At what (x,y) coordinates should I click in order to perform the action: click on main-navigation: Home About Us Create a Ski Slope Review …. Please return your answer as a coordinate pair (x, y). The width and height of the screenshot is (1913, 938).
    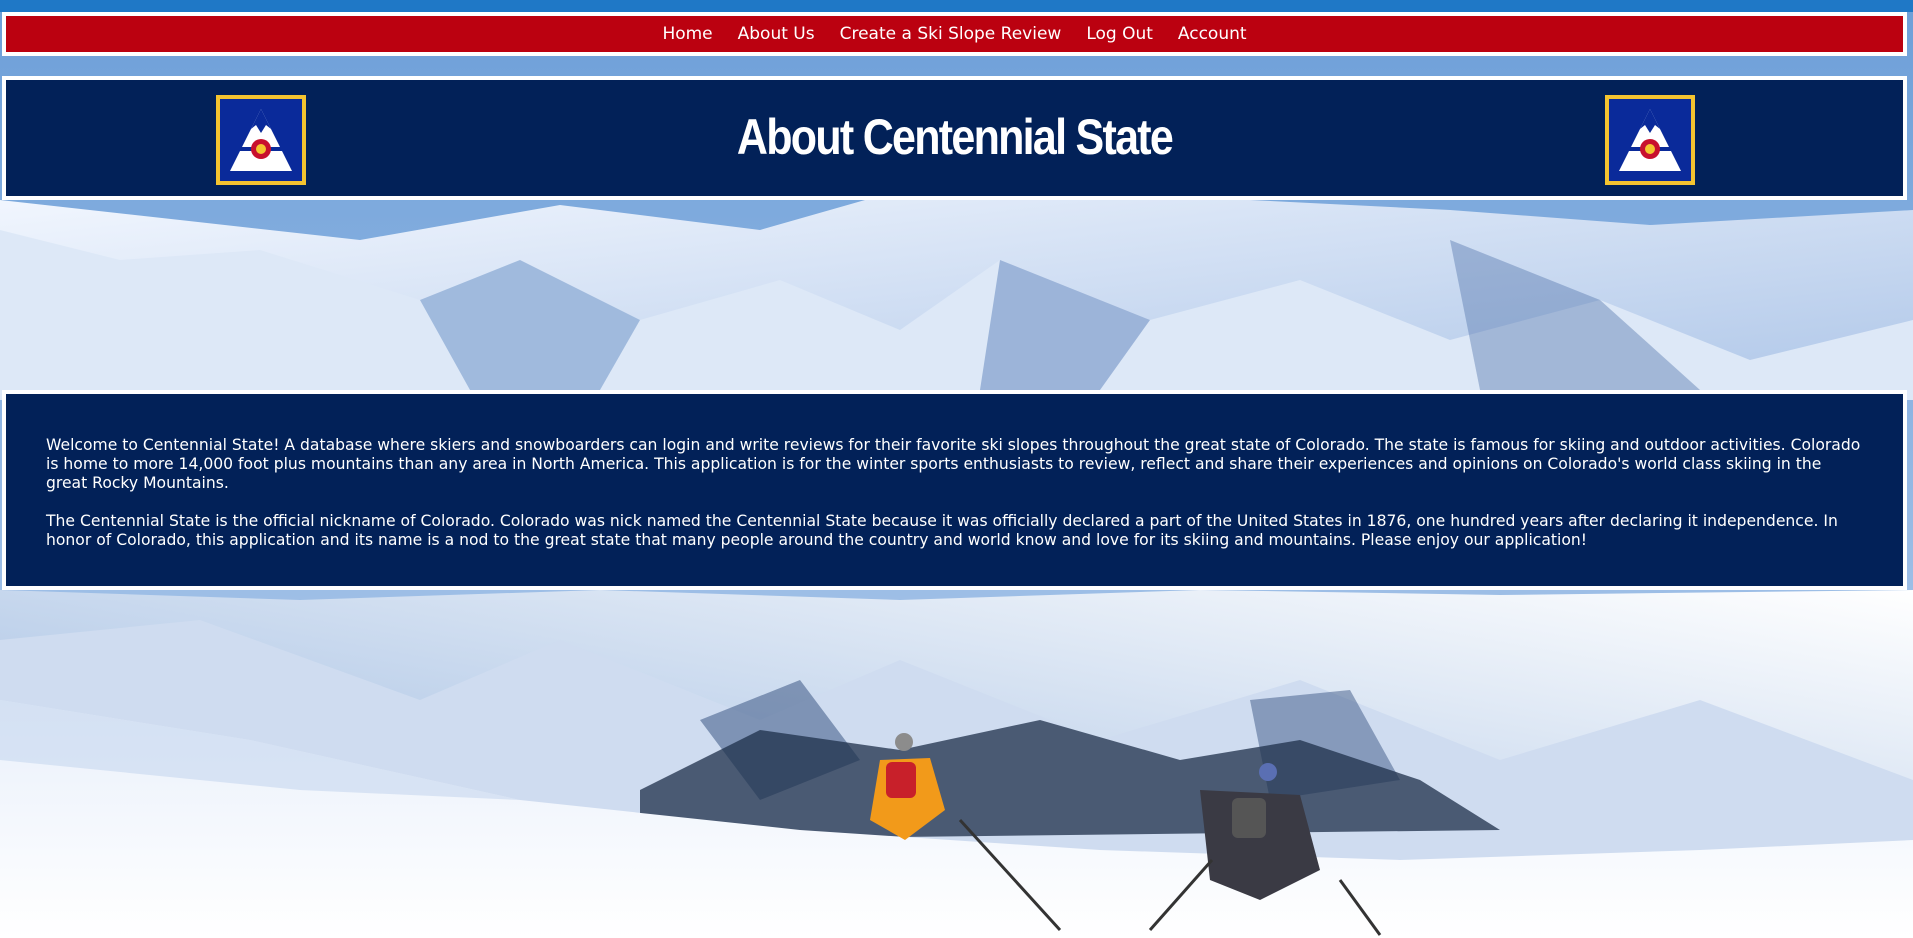
    Looking at the image, I should click on (954, 34).